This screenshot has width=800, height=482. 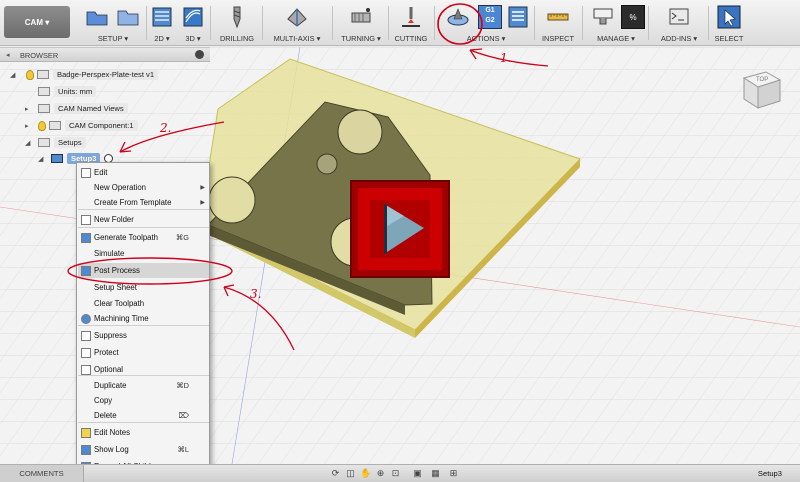 I want to click on 3d-milling-icon, so click(x=193, y=17).